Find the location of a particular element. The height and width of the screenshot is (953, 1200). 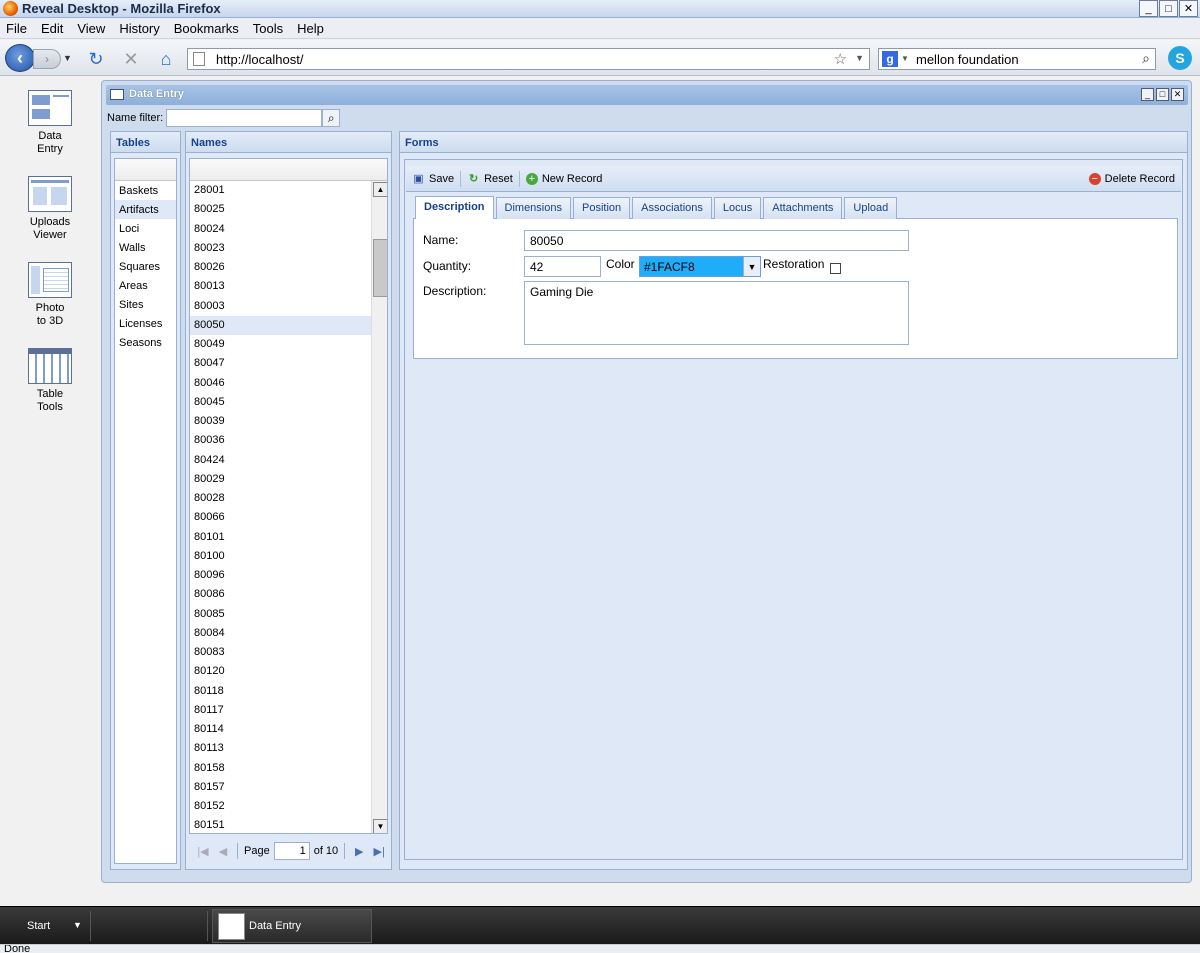

name-row: 80028 is located at coordinates (280, 498).